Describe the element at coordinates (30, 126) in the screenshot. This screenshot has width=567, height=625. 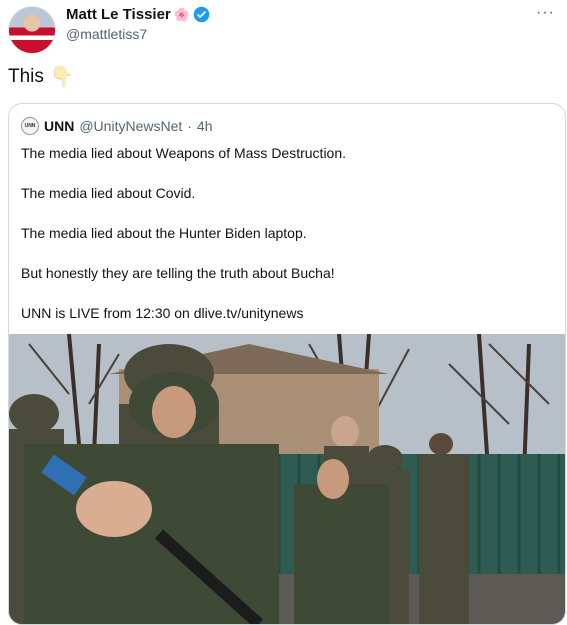
I see `unn-logo-icon: UNN` at that location.